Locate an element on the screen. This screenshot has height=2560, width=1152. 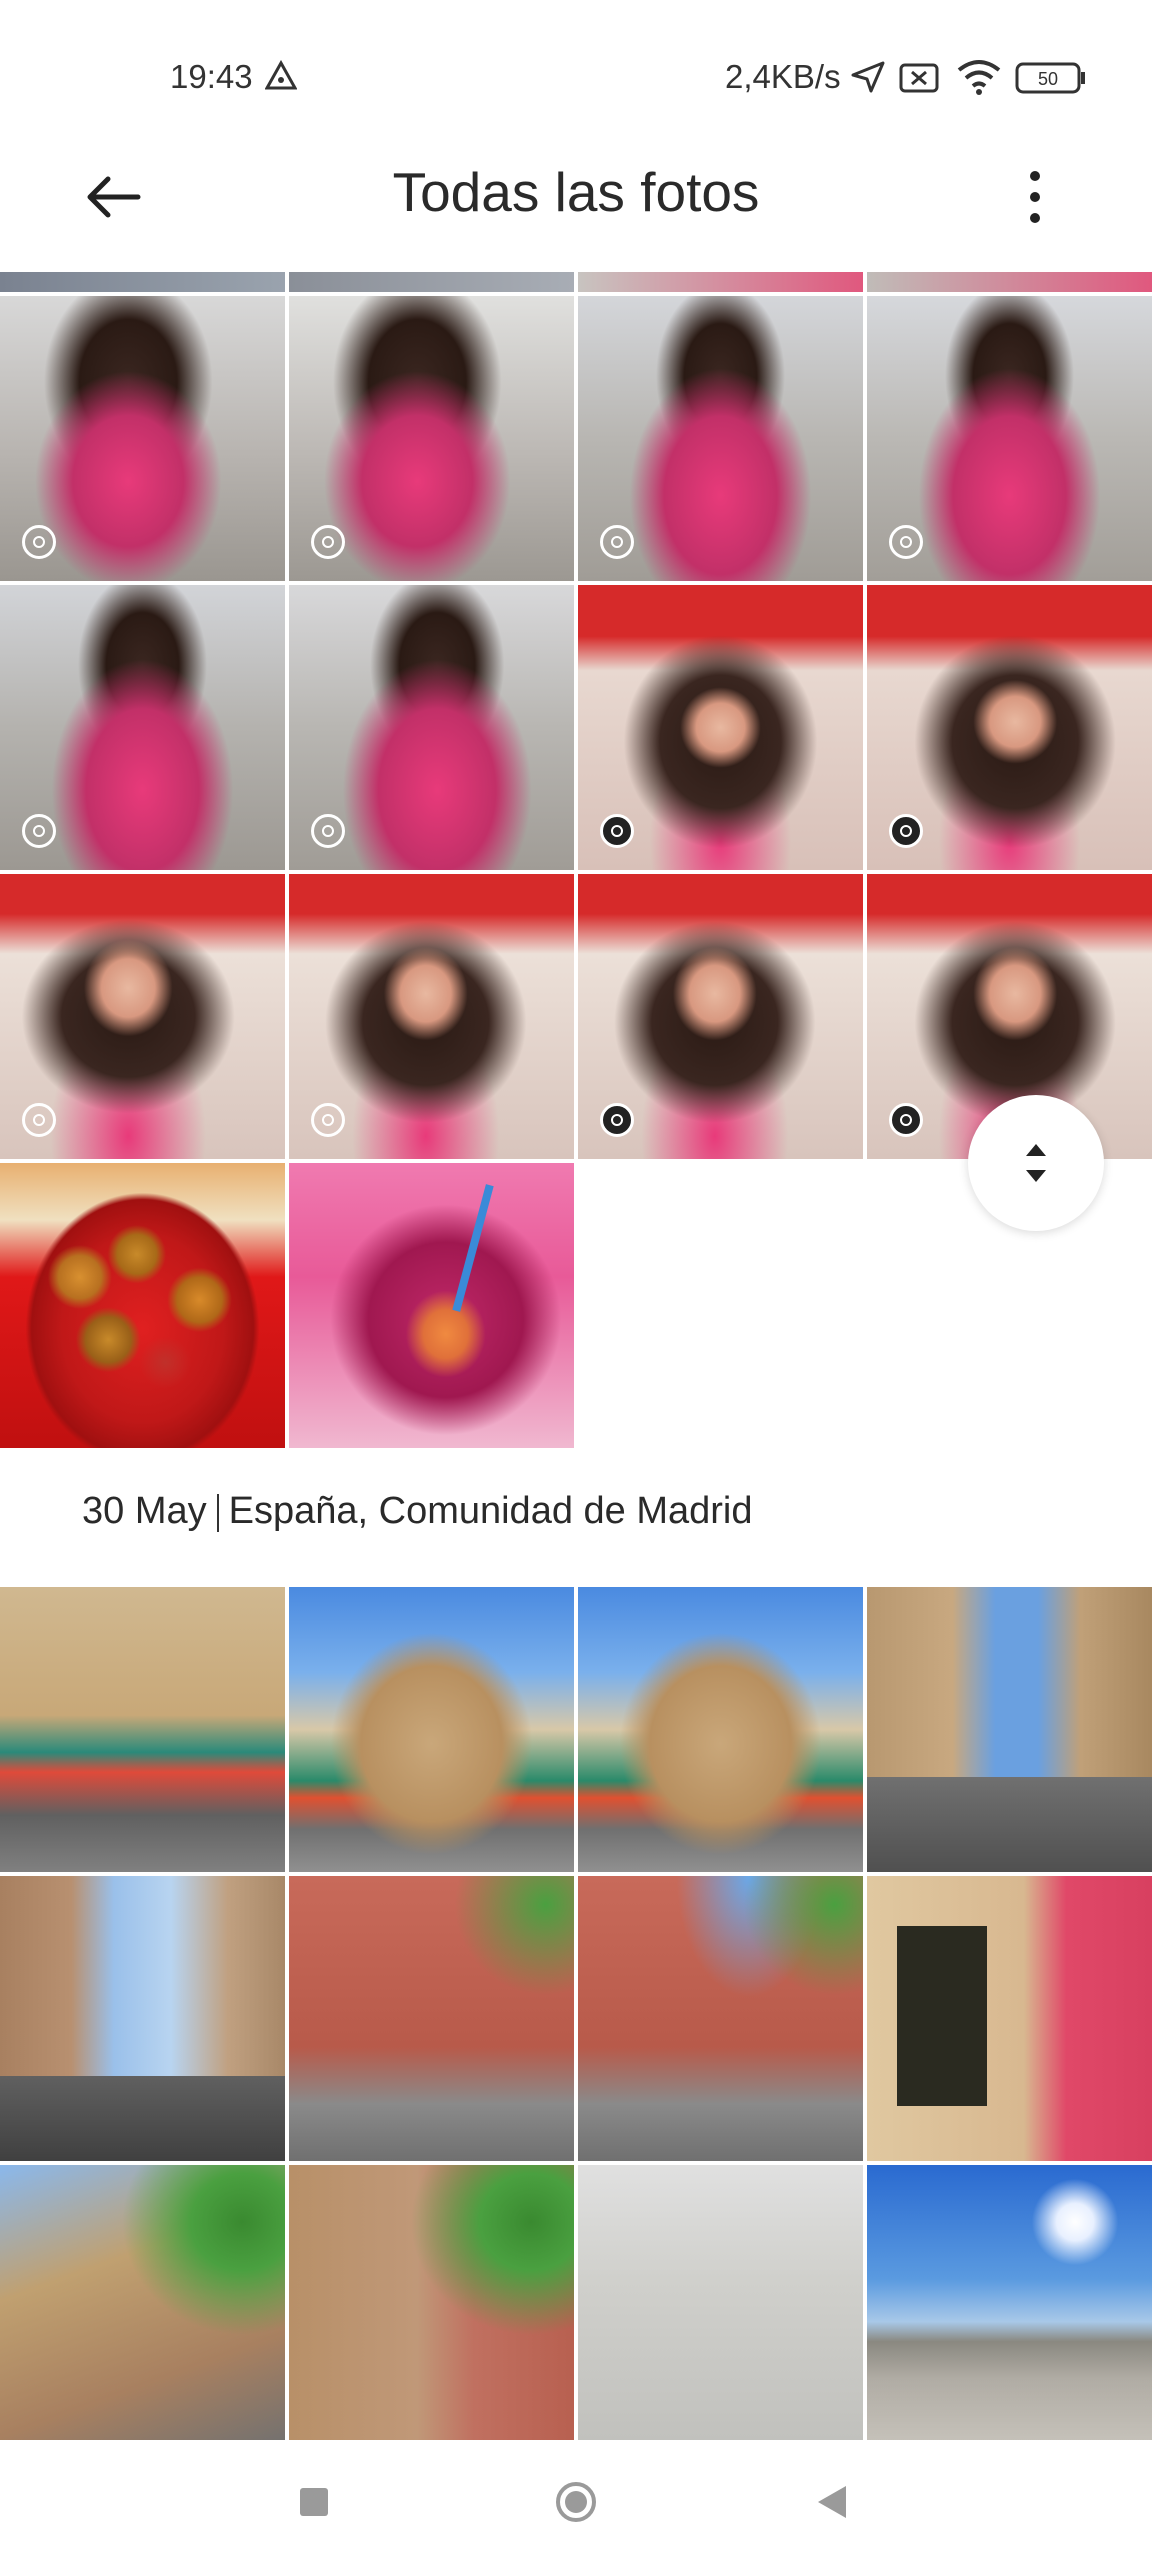
scroll-fast-button is located at coordinates (1036, 1163).